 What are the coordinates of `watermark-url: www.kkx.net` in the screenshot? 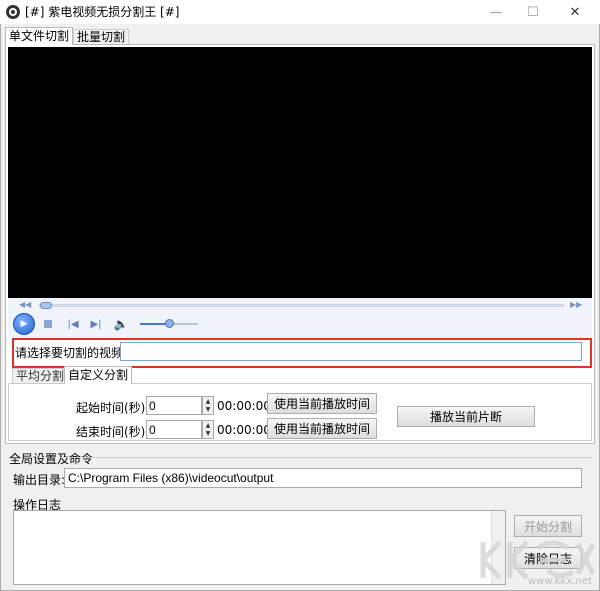 It's located at (560, 581).